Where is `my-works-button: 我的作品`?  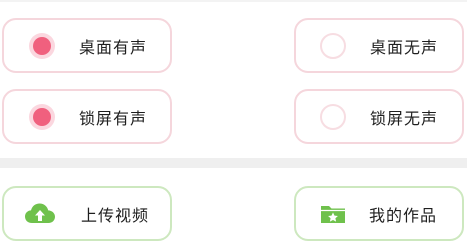
my-works-button: 我的作品 is located at coordinates (379, 213).